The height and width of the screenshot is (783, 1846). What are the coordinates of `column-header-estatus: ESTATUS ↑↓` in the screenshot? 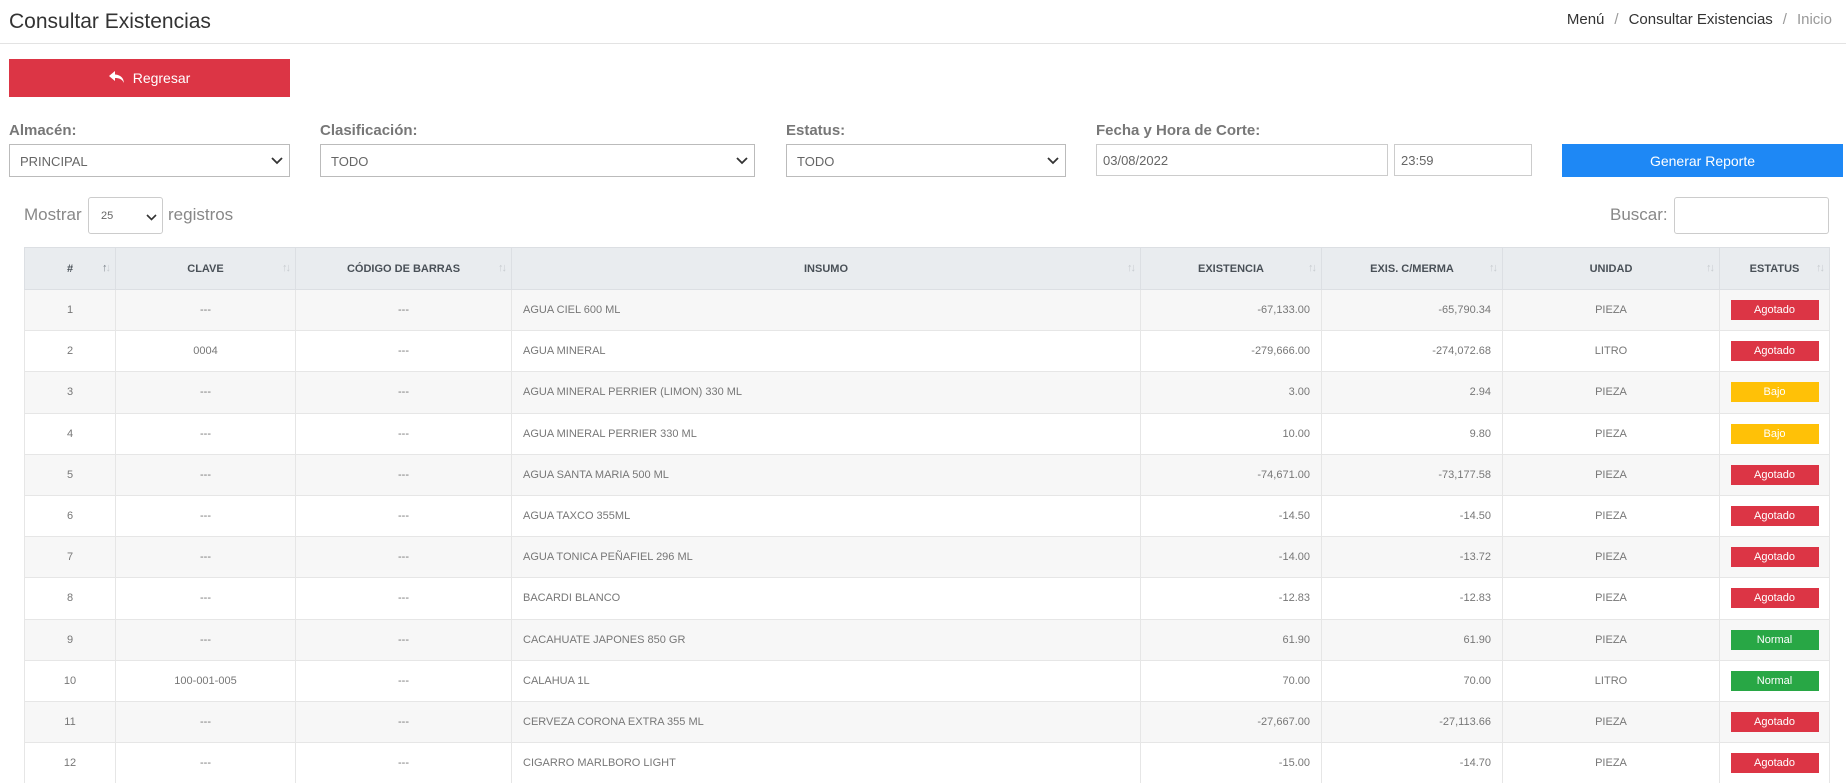 It's located at (1774, 268).